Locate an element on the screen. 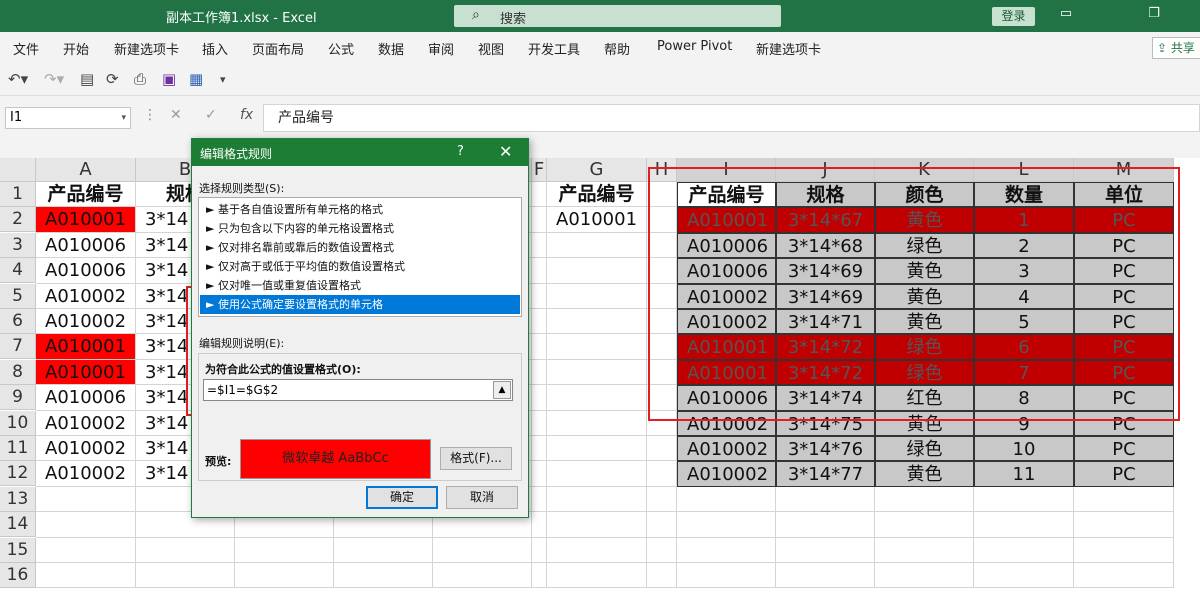  row-header-6: 6 is located at coordinates (18, 321).